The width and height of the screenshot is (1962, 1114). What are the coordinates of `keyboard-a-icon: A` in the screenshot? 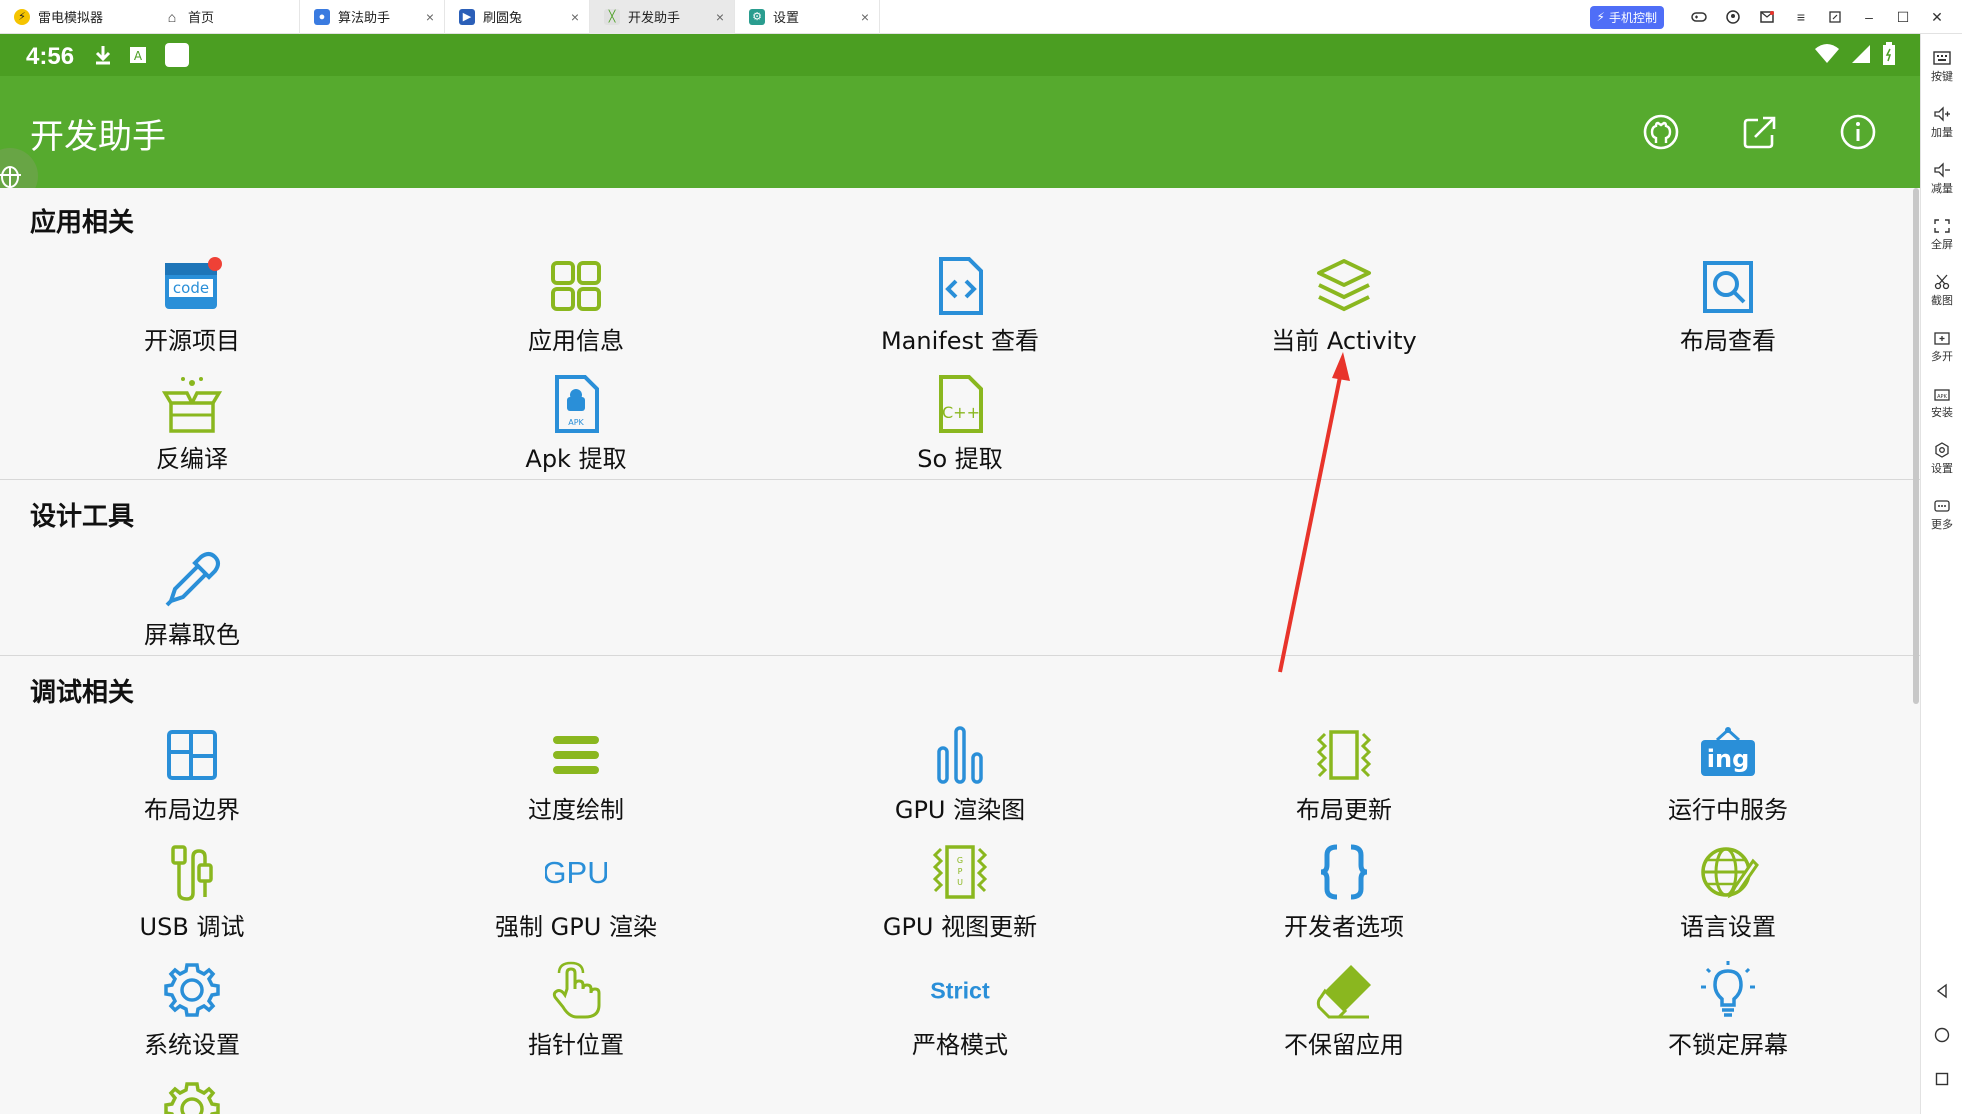 It's located at (138, 55).